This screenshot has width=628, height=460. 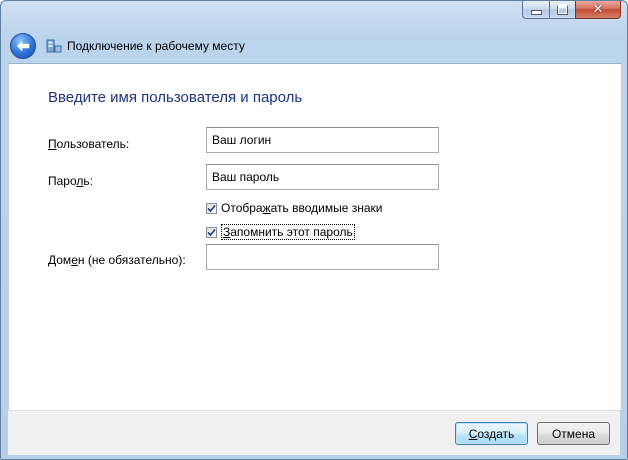 What do you see at coordinates (288, 232) in the screenshot?
I see `remember-password-label: Запомнить этот пароль` at bounding box center [288, 232].